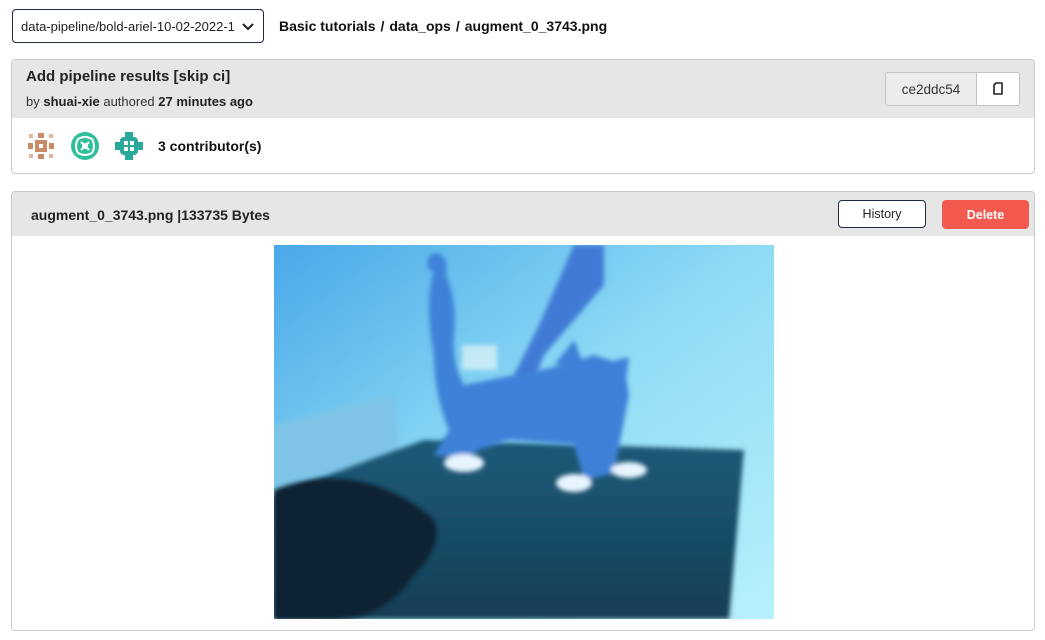  Describe the element at coordinates (33, 101) in the screenshot. I see `by-prefix: by` at that location.